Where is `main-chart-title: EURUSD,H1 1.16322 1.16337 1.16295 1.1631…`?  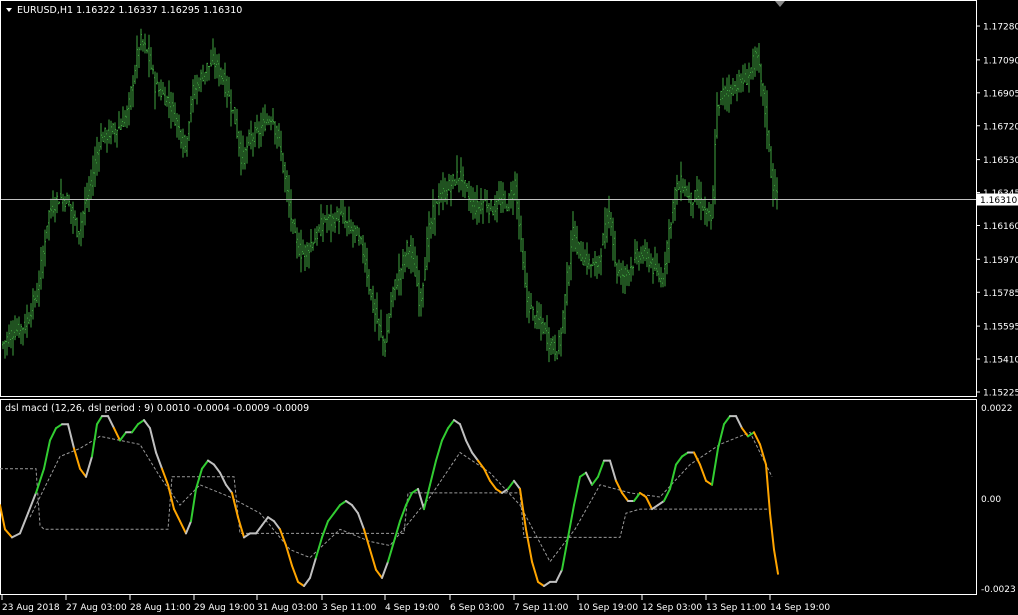
main-chart-title: EURUSD,H1 1.16322 1.16337 1.16295 1.1631… is located at coordinates (129, 10).